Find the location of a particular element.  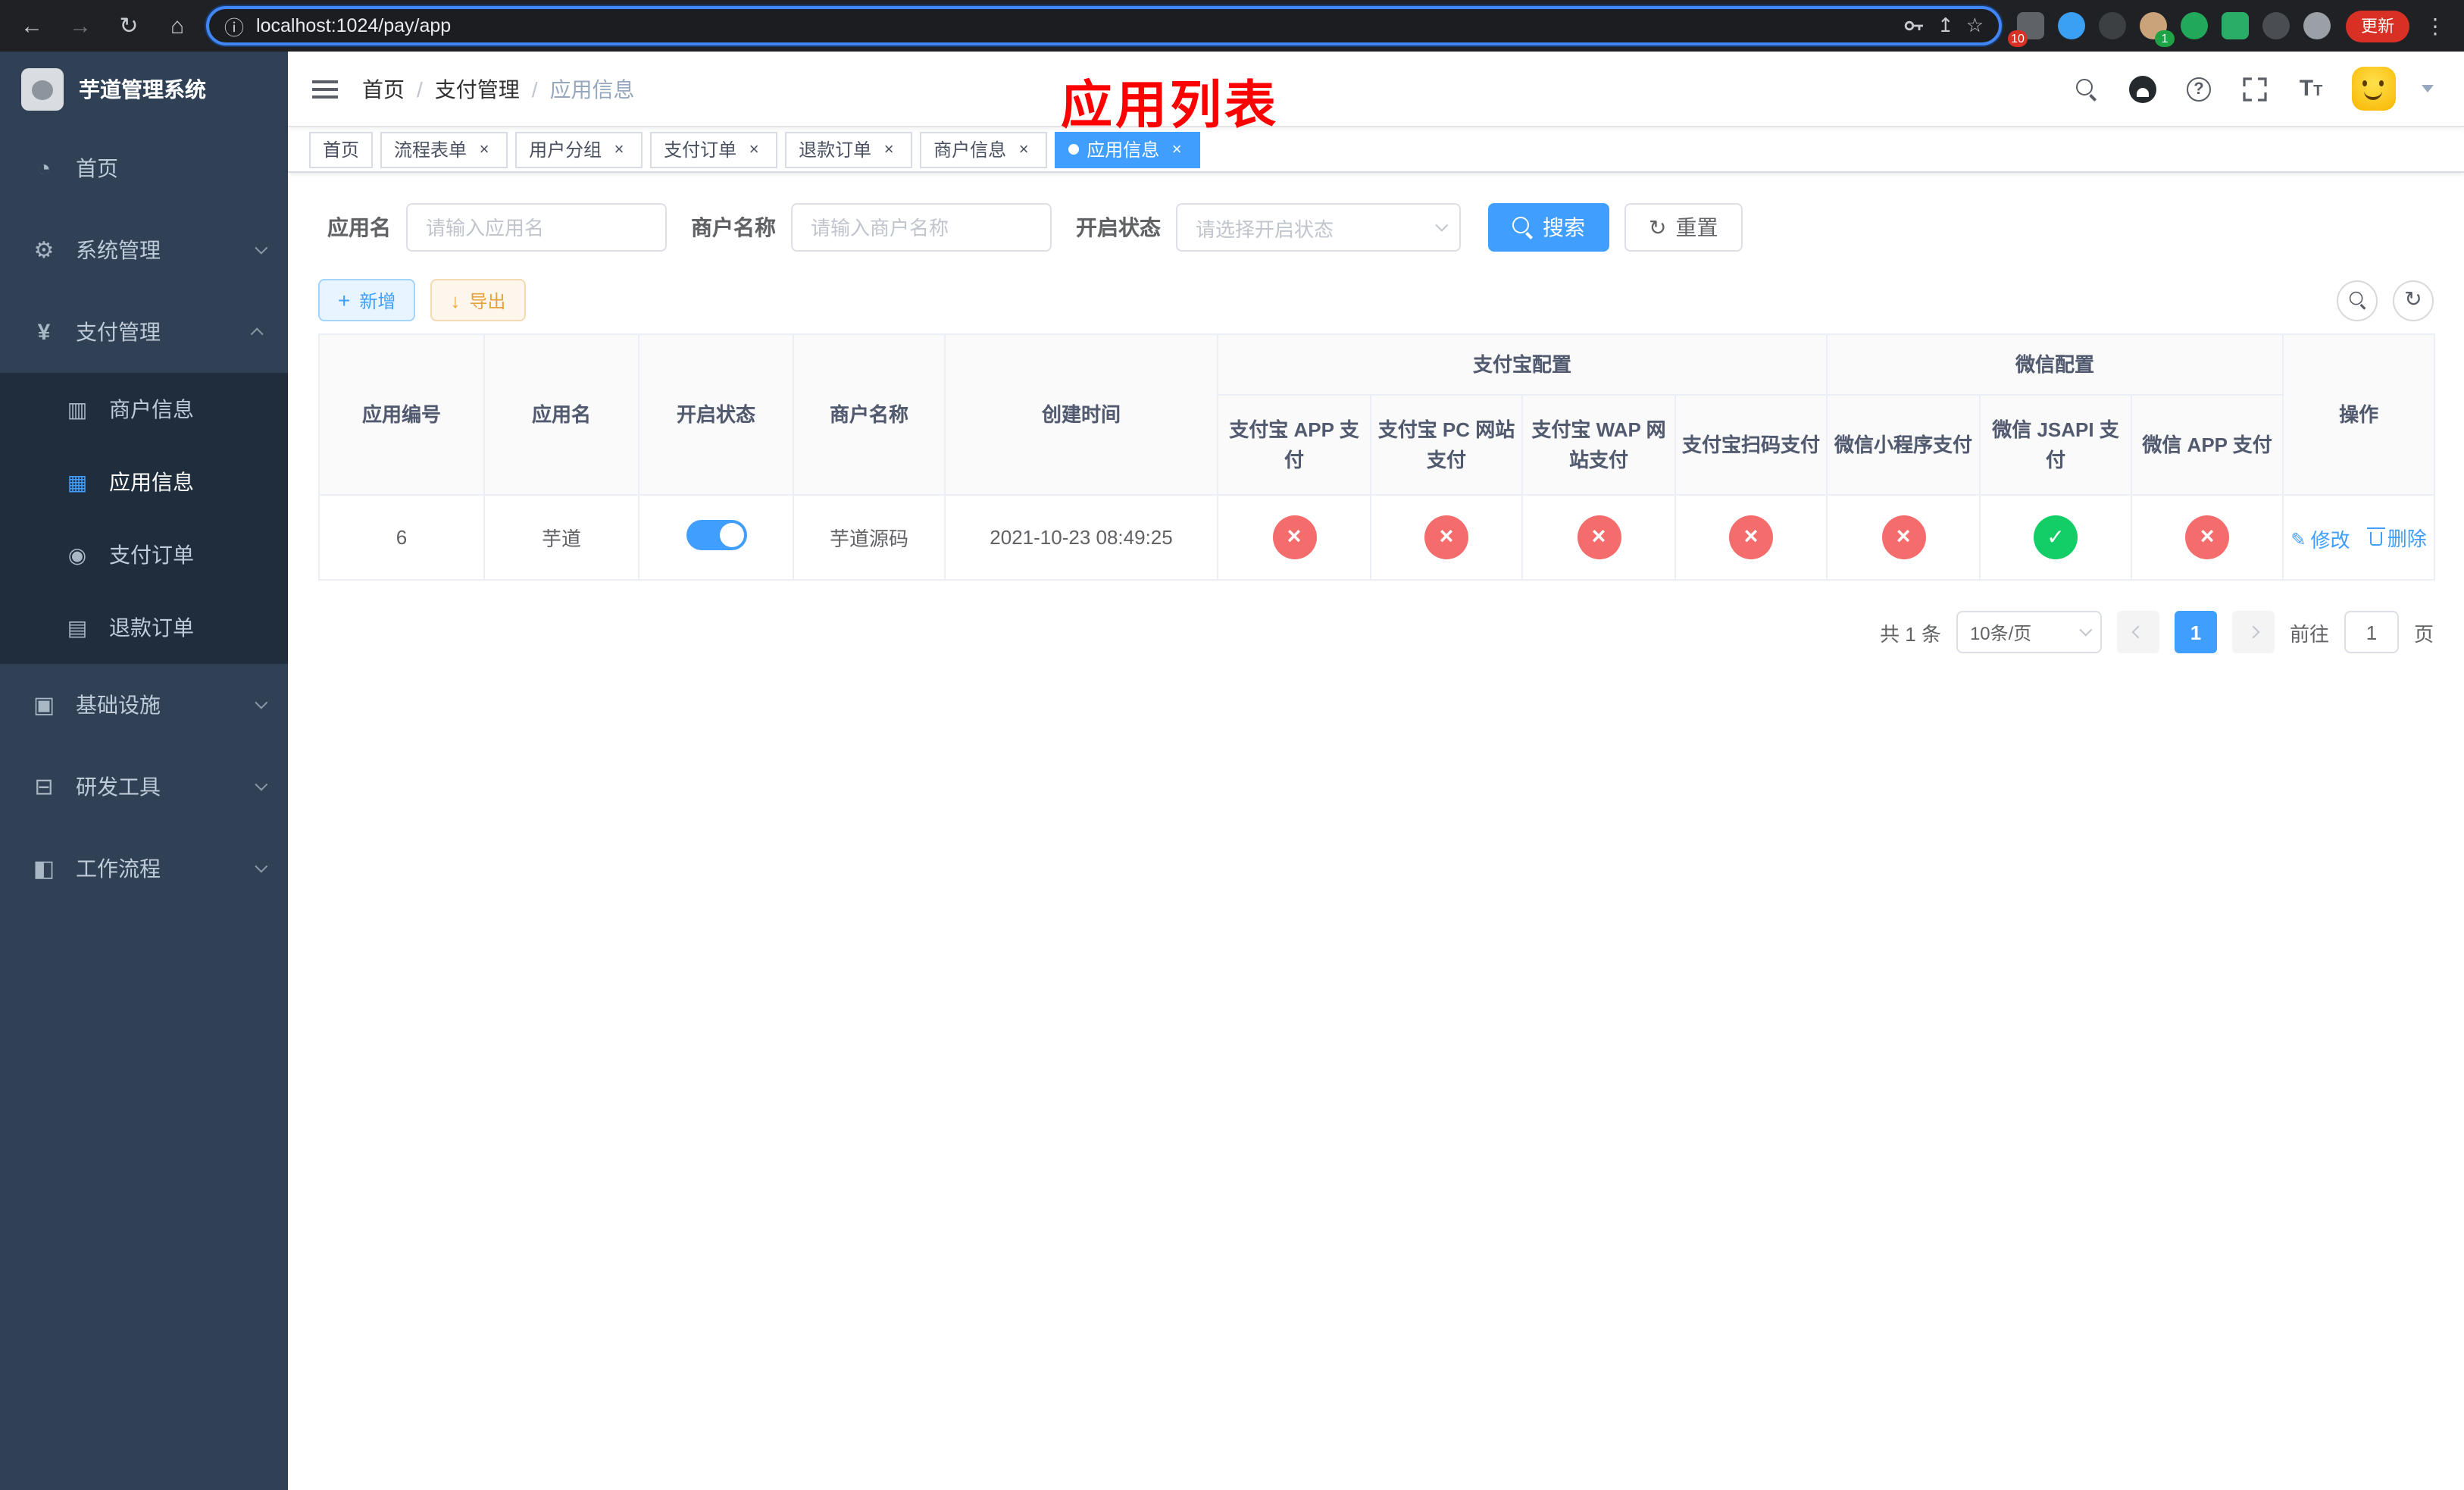

fullscreen-icon is located at coordinates (2255, 89).